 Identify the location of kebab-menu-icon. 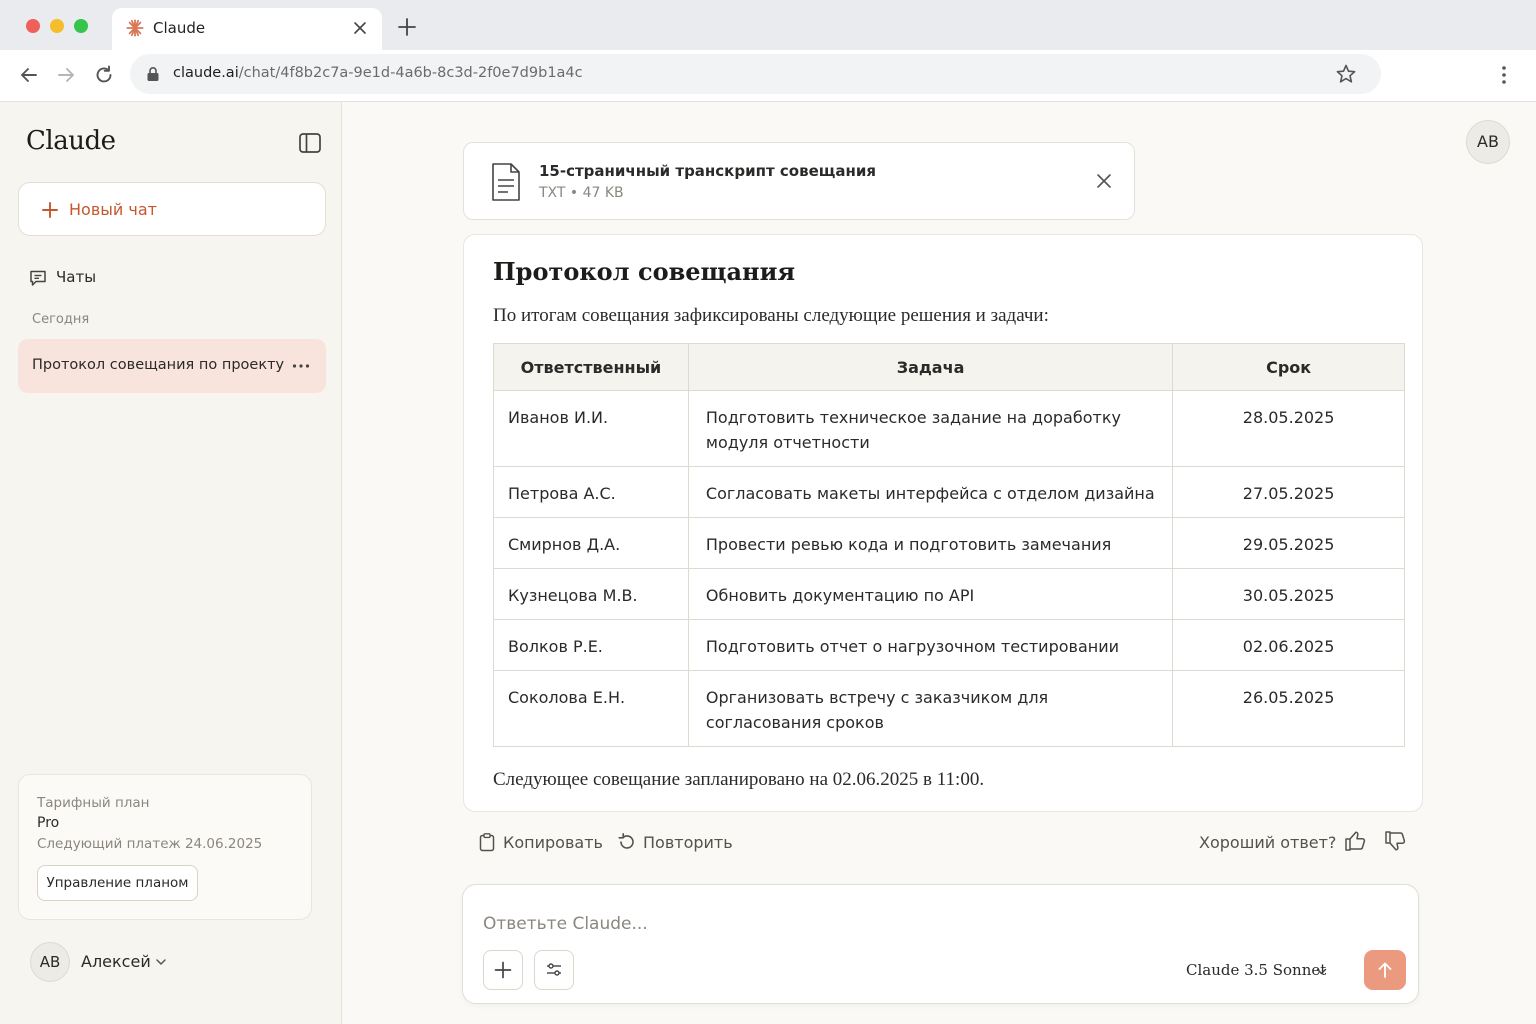
(1504, 75).